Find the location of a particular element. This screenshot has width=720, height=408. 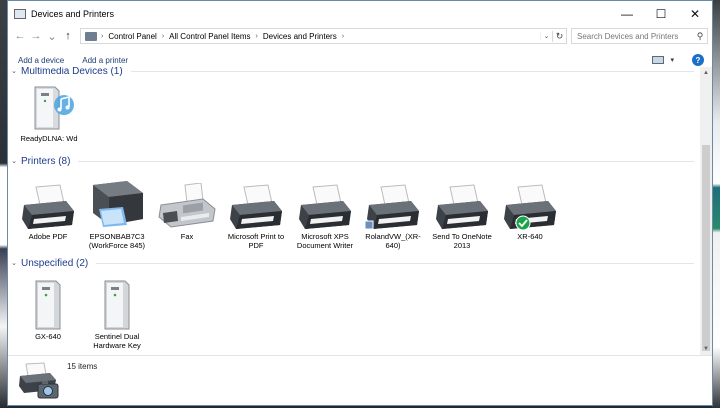

recent-locations-button: ⌄ is located at coordinates (52, 36).